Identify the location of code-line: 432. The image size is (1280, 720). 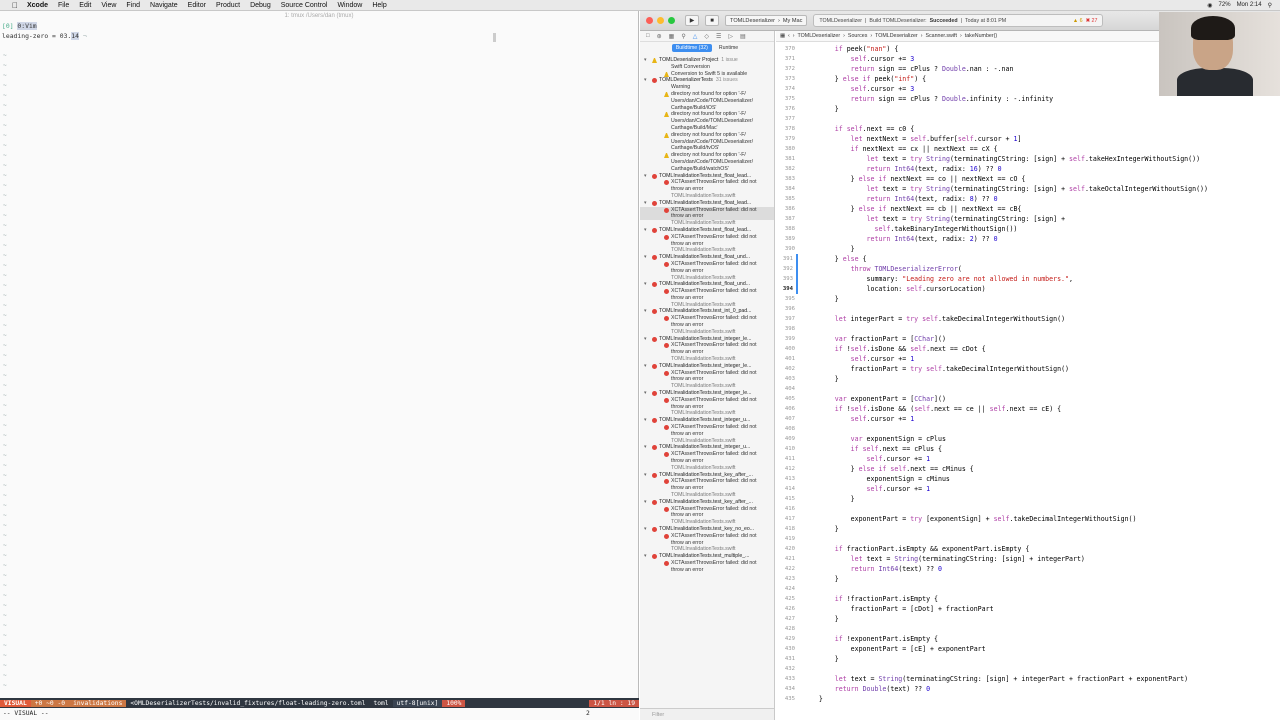
(1028, 669).